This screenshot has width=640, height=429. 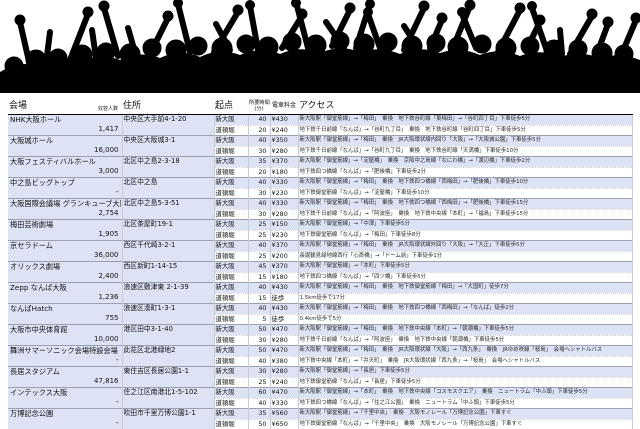 I want to click on route-time: 35, so click(x=259, y=414).